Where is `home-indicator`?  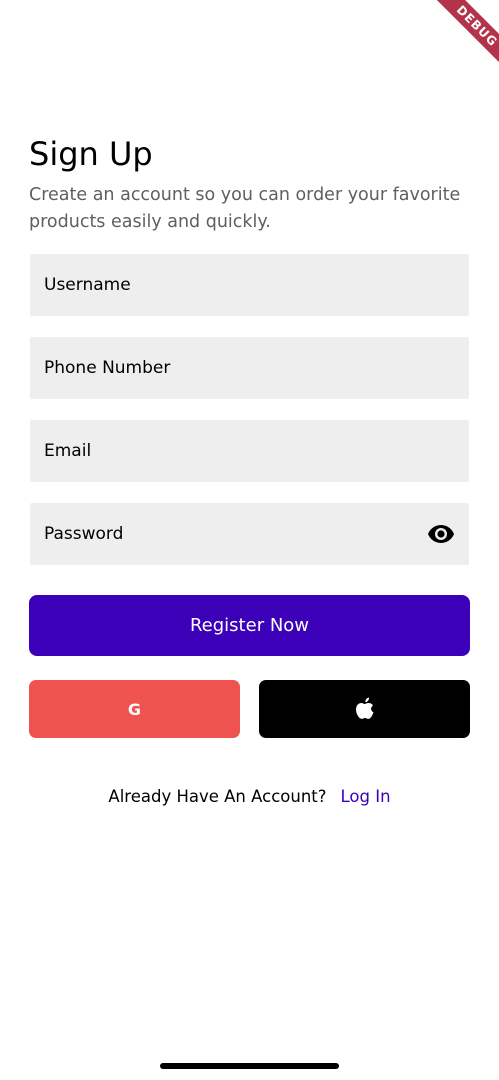 home-indicator is located at coordinates (249, 1066).